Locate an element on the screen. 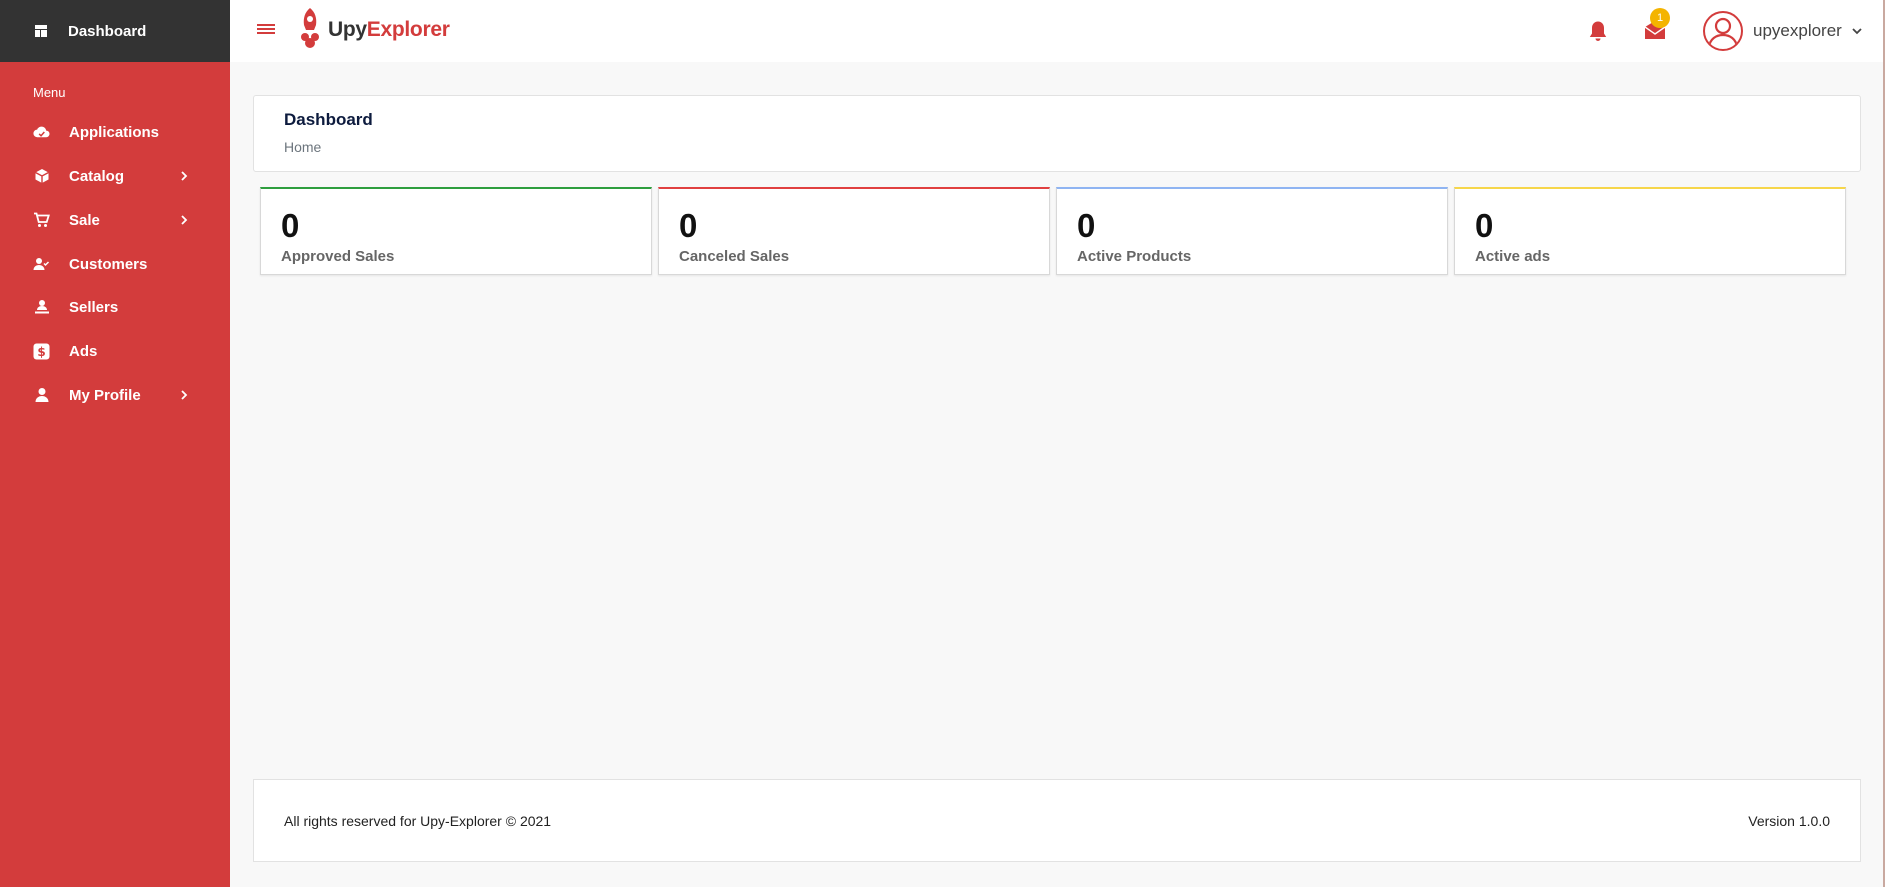  sidebar-dashboard-link: Dashboard is located at coordinates (115, 31).